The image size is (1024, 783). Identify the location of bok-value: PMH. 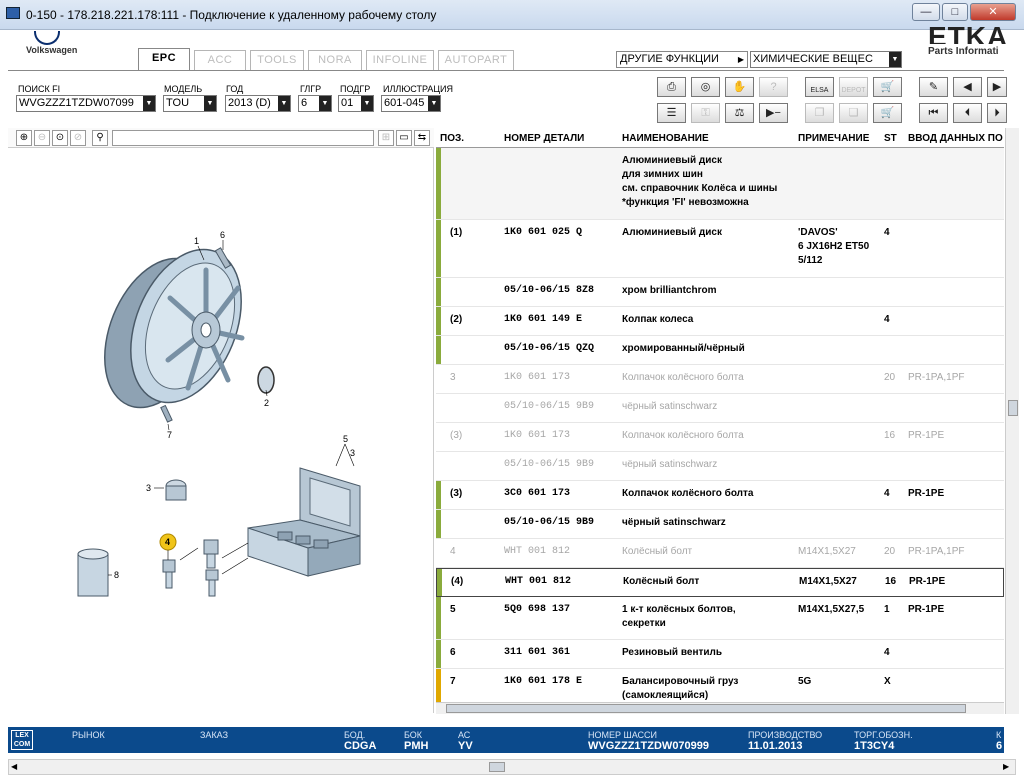
(416, 746).